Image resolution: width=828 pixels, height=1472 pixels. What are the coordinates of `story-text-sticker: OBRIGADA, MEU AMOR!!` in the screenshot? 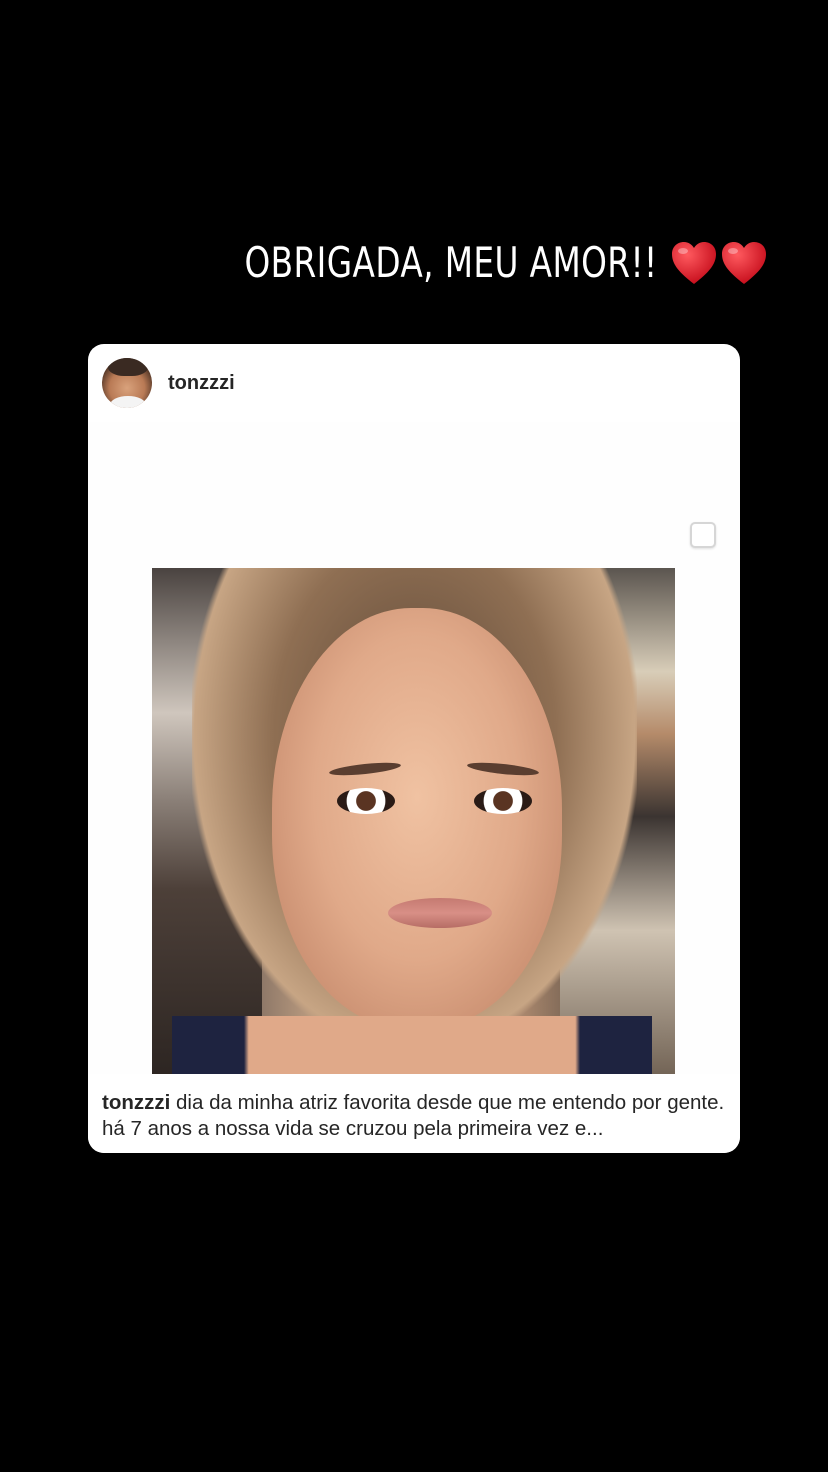 It's located at (448, 262).